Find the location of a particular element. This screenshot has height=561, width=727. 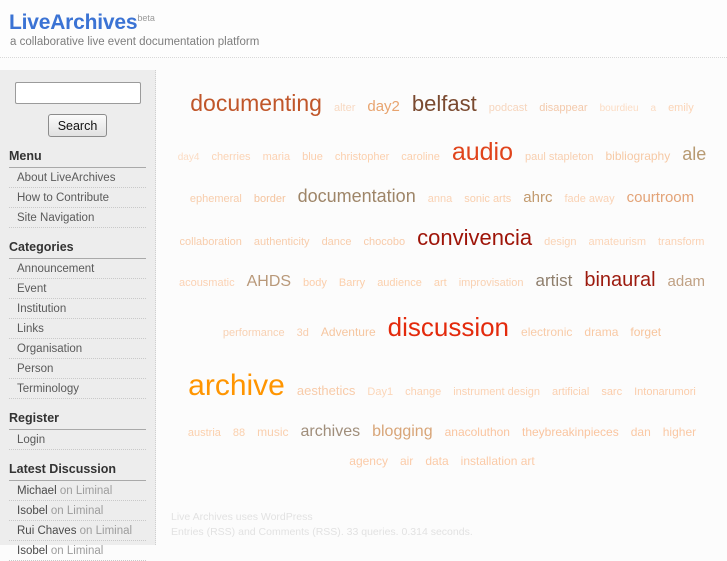

tag-link: paul stapleton is located at coordinates (559, 157).